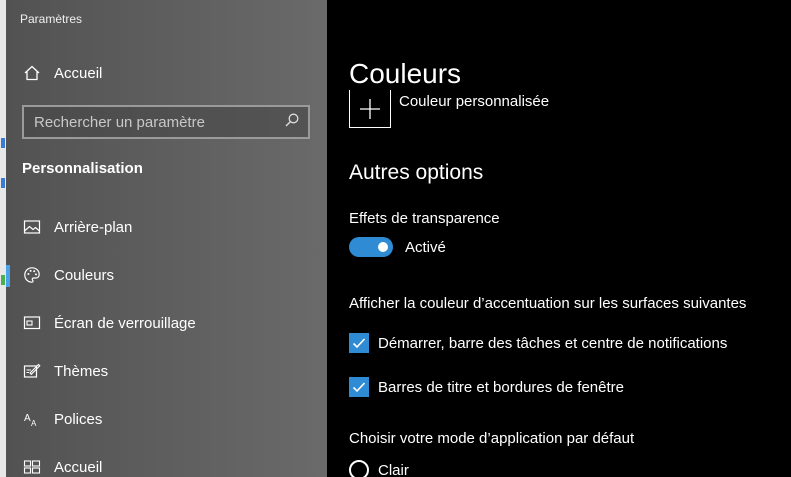  I want to click on transparency-toggle, so click(371, 247).